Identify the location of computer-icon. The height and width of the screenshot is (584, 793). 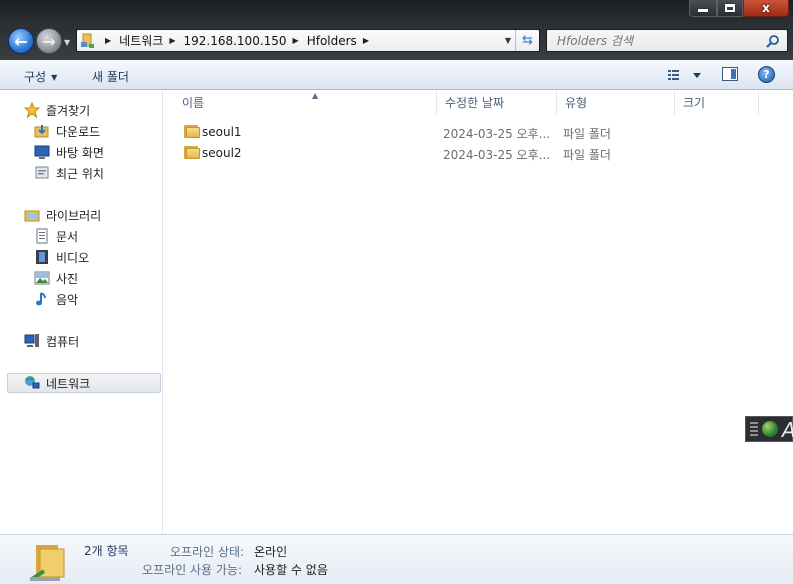
(31, 340).